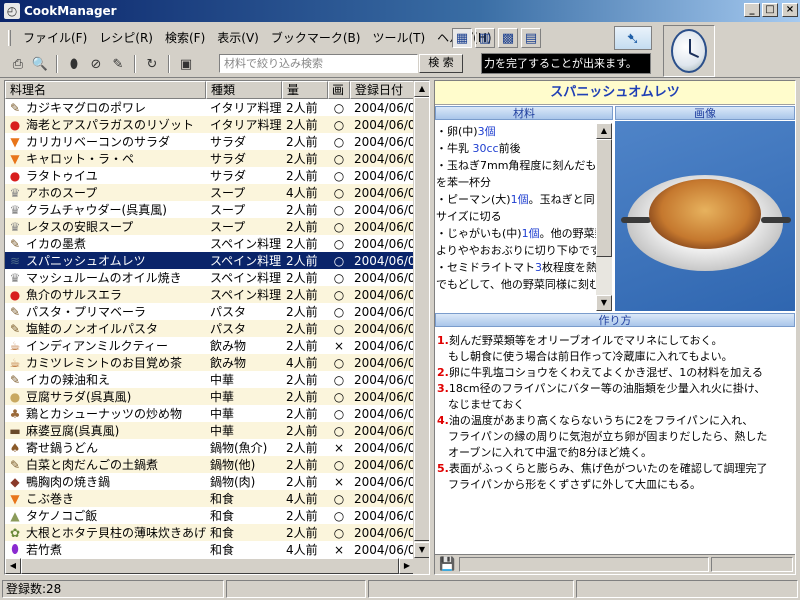 Image resolution: width=800 pixels, height=600 pixels. I want to click on list-vertical-scrollbar: ▲ ▼, so click(421, 319).